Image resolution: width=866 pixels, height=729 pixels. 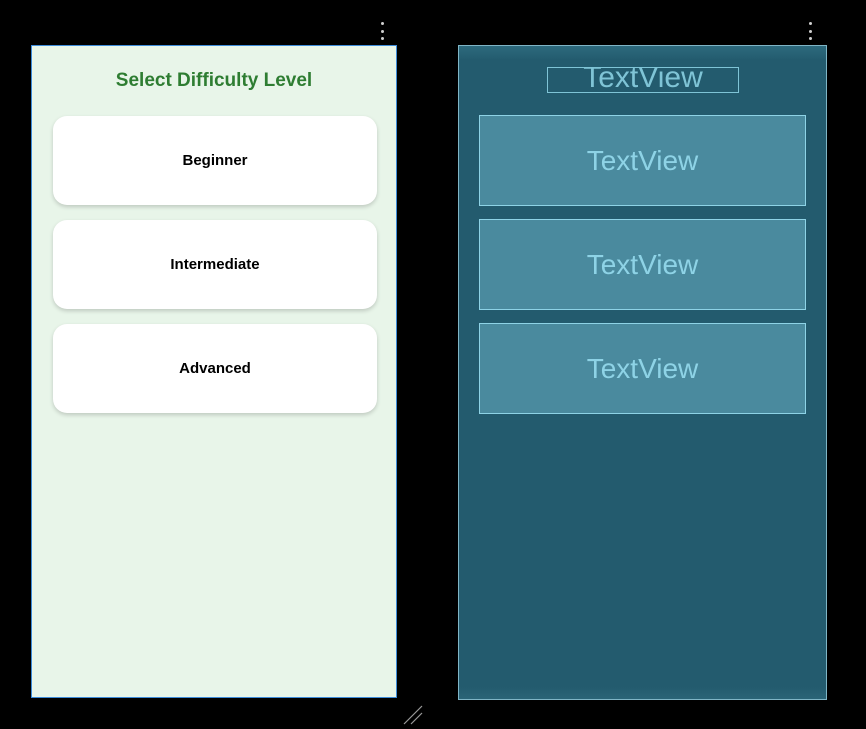 What do you see at coordinates (382, 31) in the screenshot?
I see `design-options-menu-icon` at bounding box center [382, 31].